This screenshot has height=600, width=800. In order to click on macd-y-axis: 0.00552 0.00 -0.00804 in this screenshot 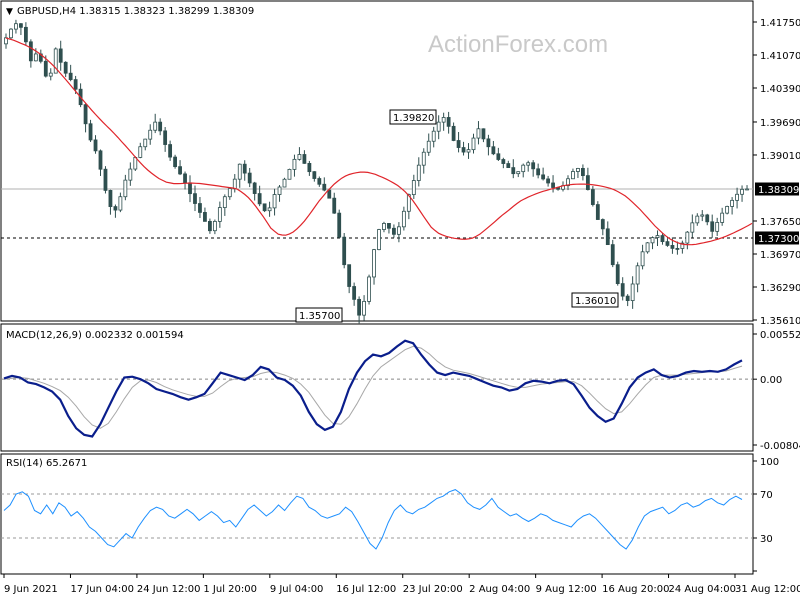, I will do `click(776, 391)`.